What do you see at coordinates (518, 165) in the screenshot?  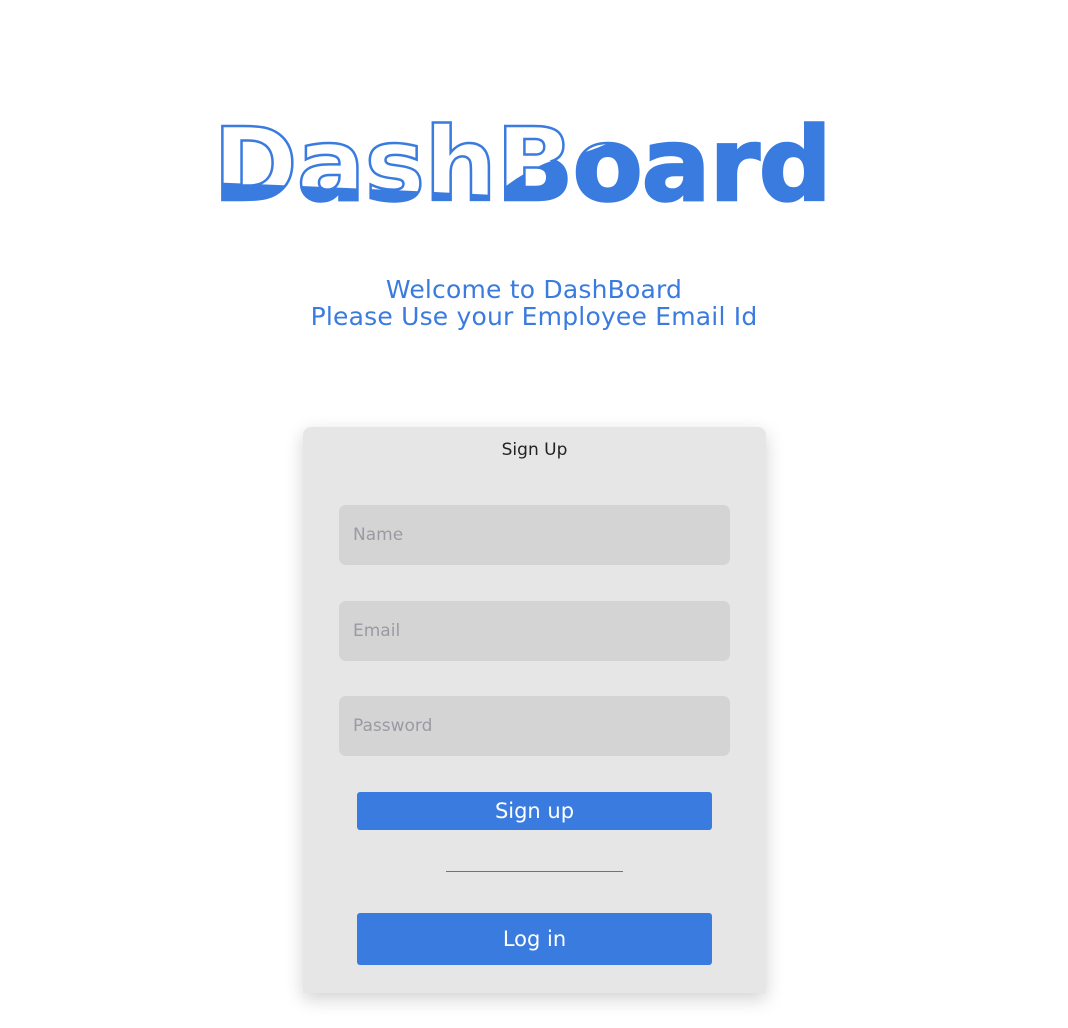 I see `dashboard-logo: DashBoard DashBoard` at bounding box center [518, 165].